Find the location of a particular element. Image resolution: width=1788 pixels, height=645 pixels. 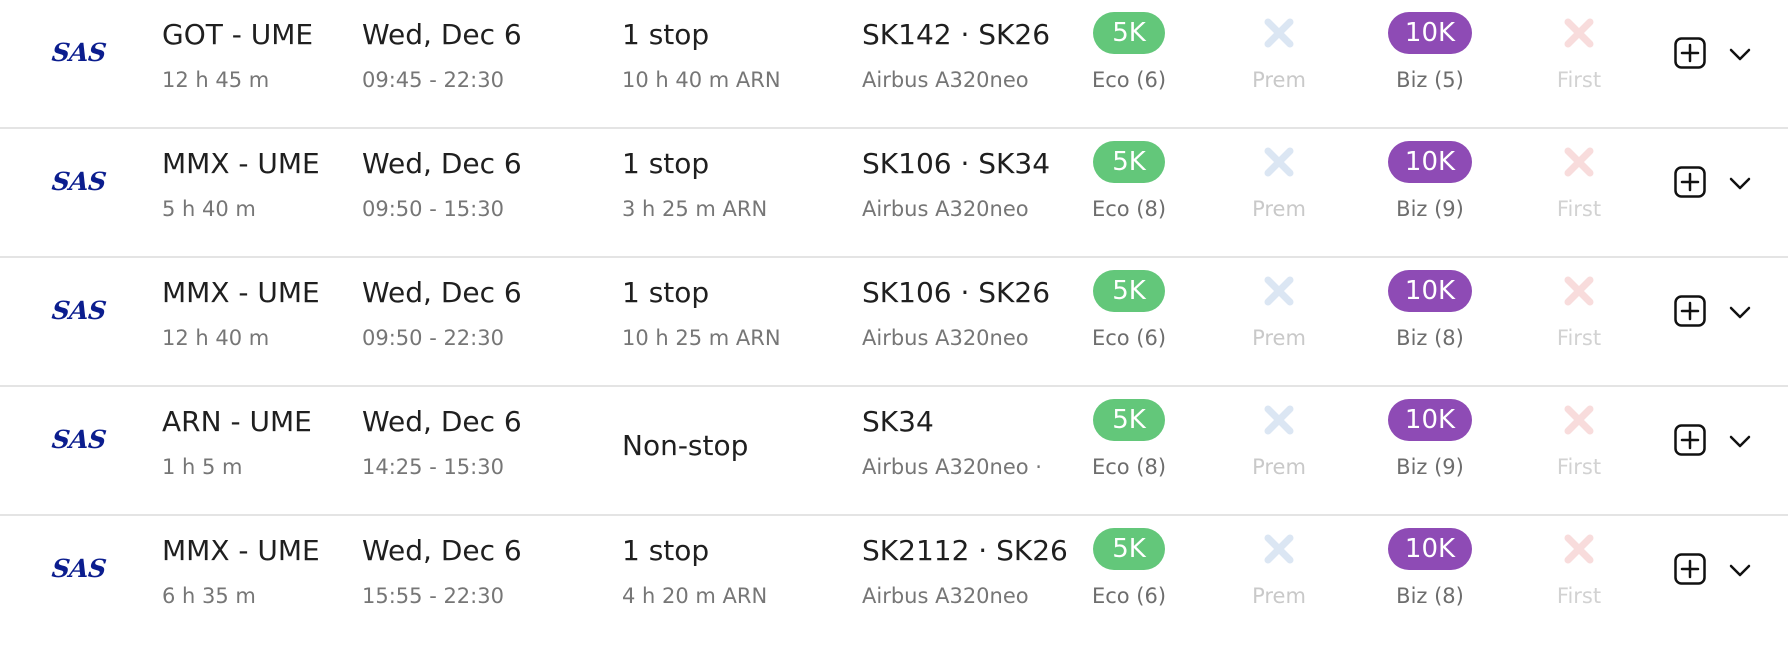

aircraft: Airbus A320neo · is located at coordinates (952, 467).